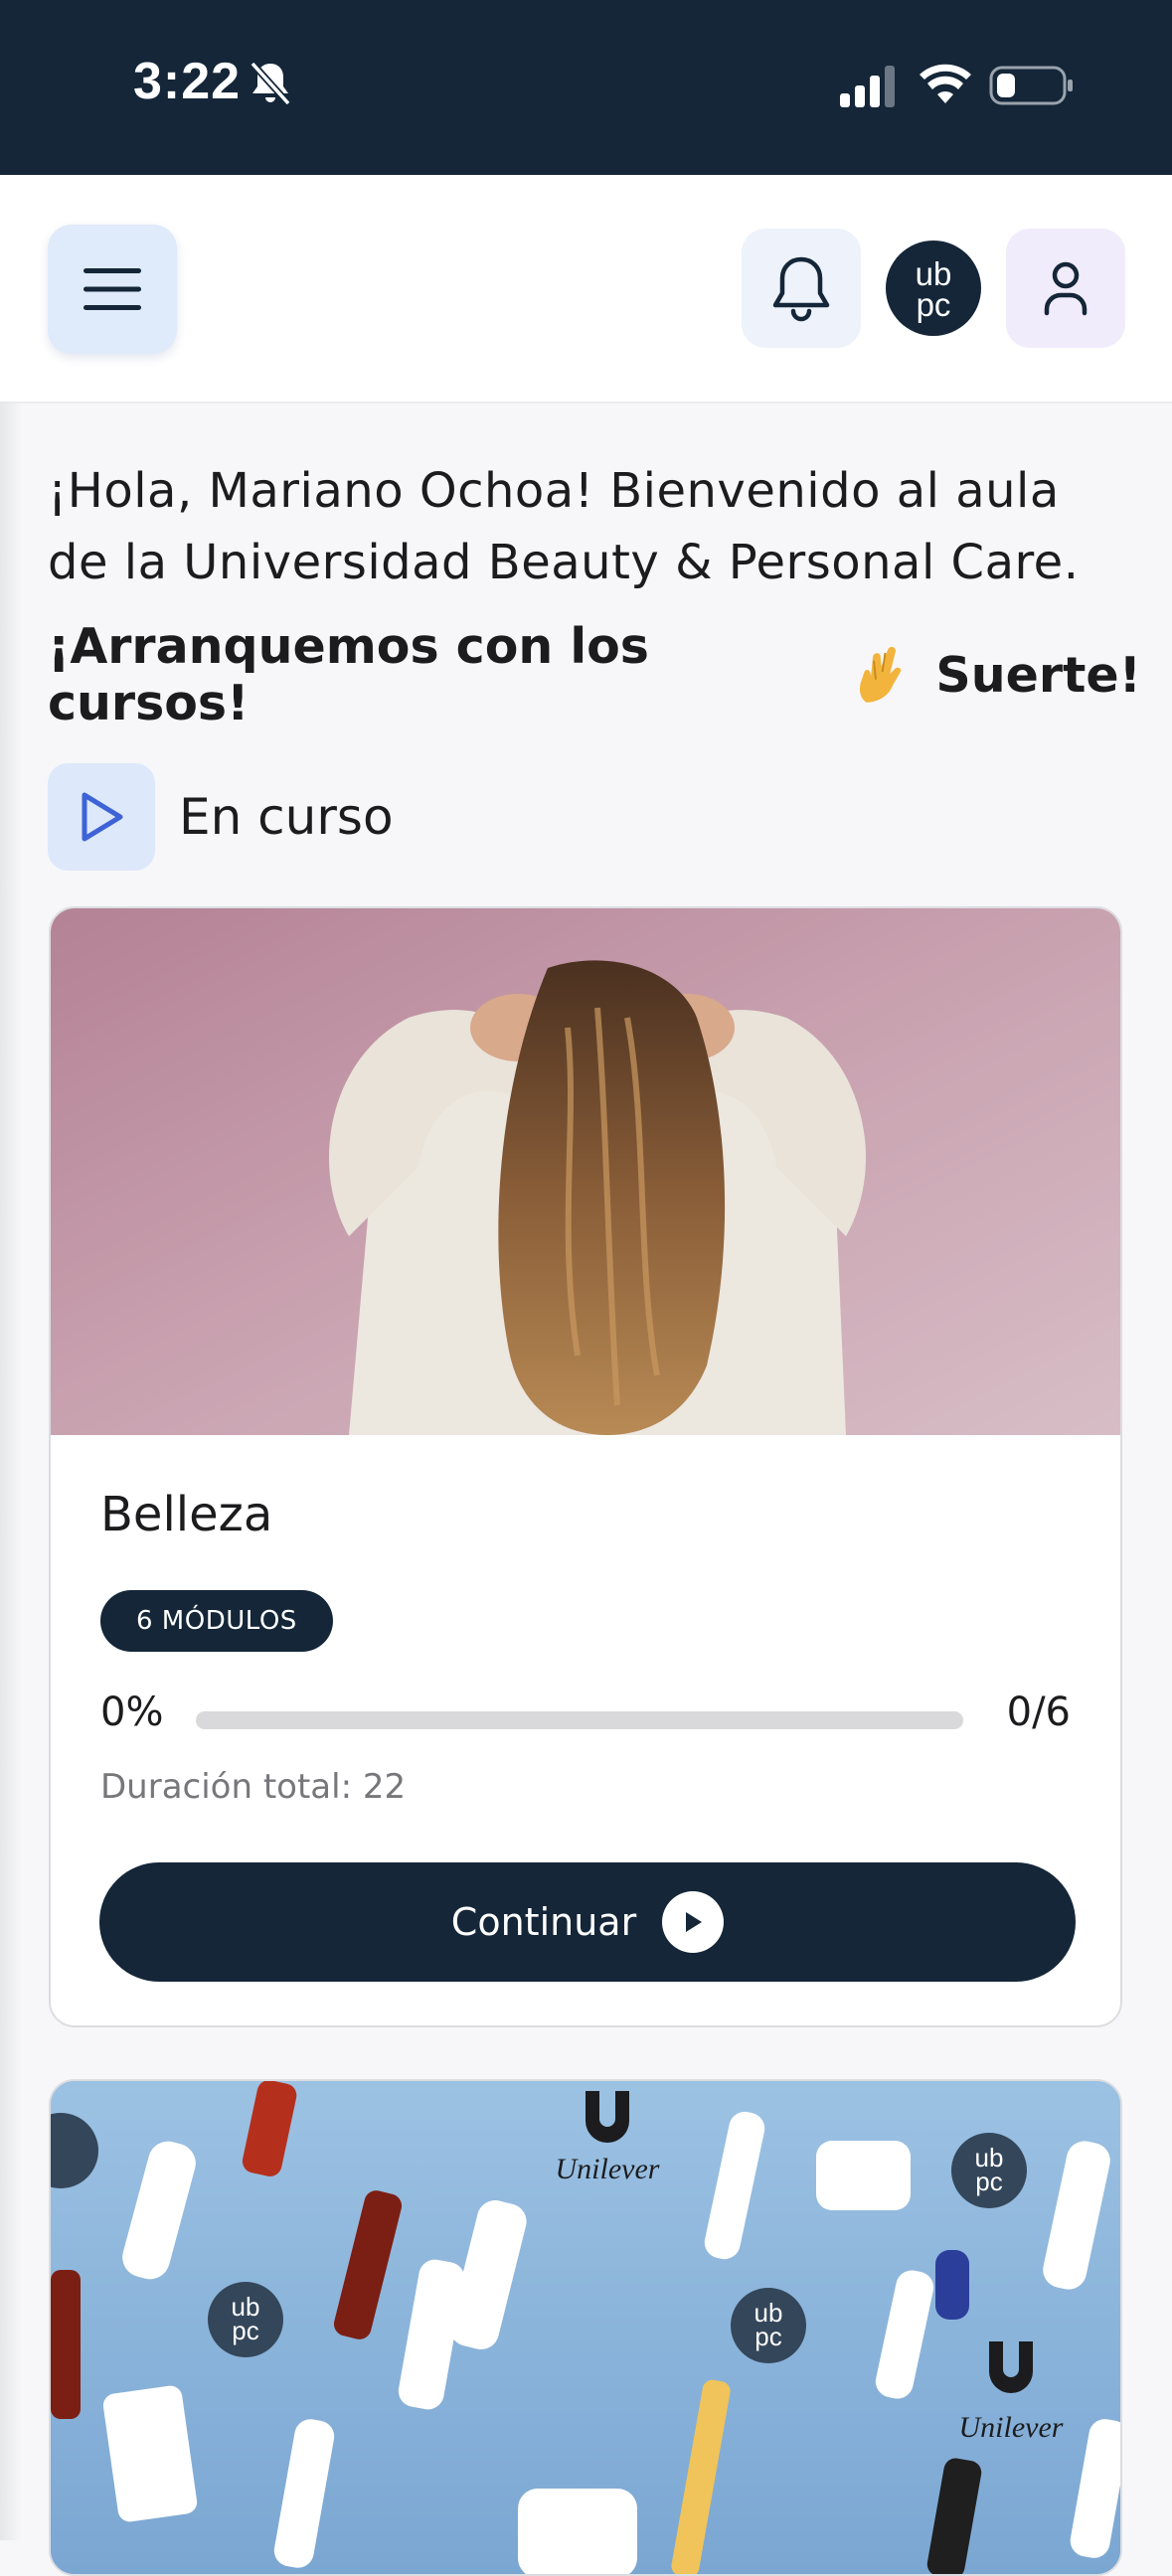 The height and width of the screenshot is (2576, 1172). Describe the element at coordinates (132, 1712) in the screenshot. I see `progress-percent: 0%` at that location.